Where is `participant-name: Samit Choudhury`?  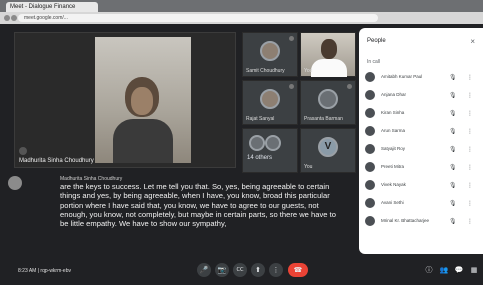
participant-name: Samit Choudhury is located at coordinates (265, 71).